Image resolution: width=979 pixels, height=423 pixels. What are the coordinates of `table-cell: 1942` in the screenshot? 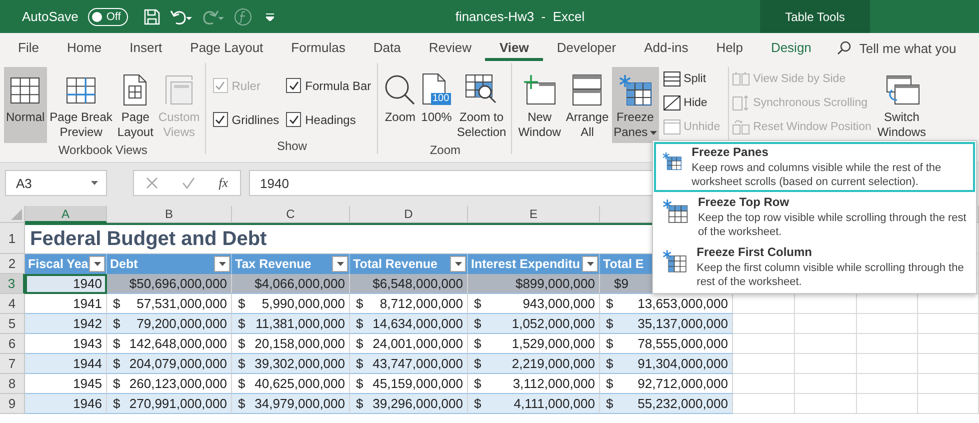 It's located at (66, 324).